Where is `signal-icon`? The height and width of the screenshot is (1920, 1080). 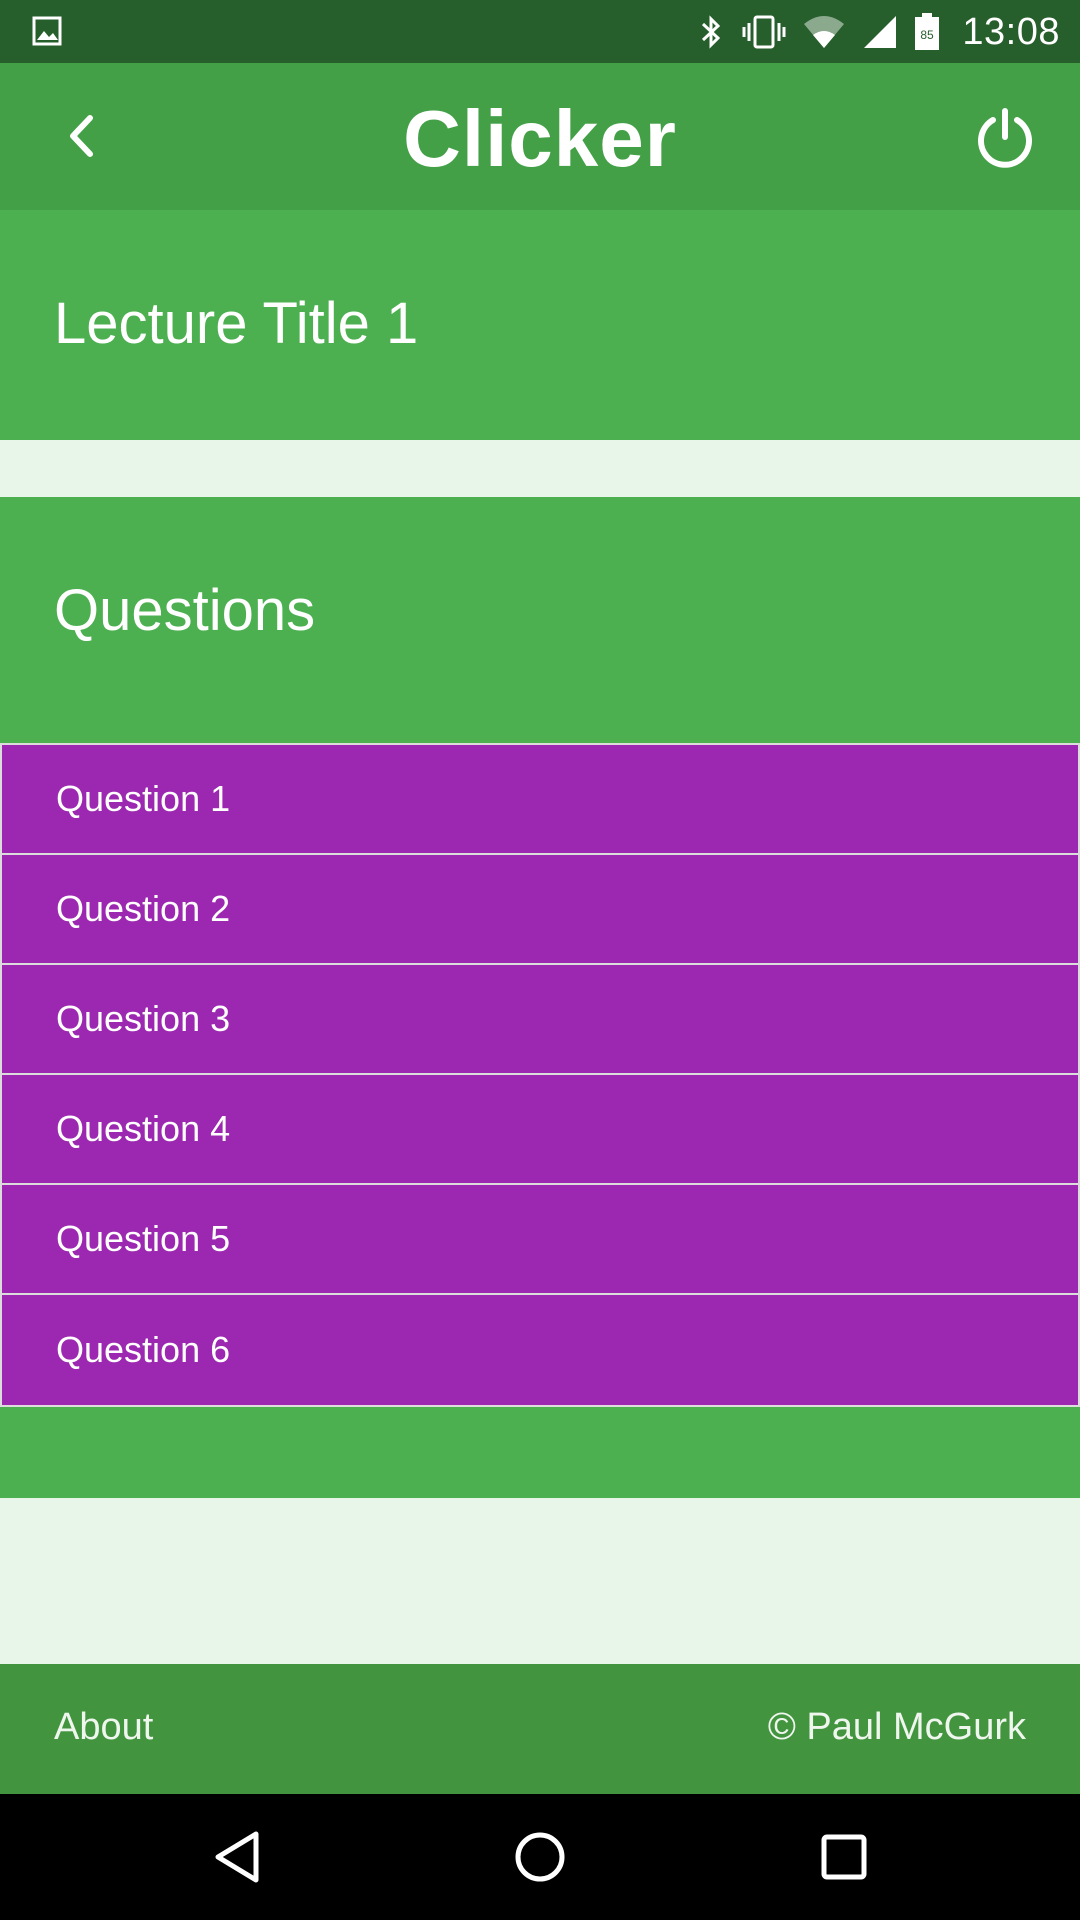
signal-icon is located at coordinates (880, 32).